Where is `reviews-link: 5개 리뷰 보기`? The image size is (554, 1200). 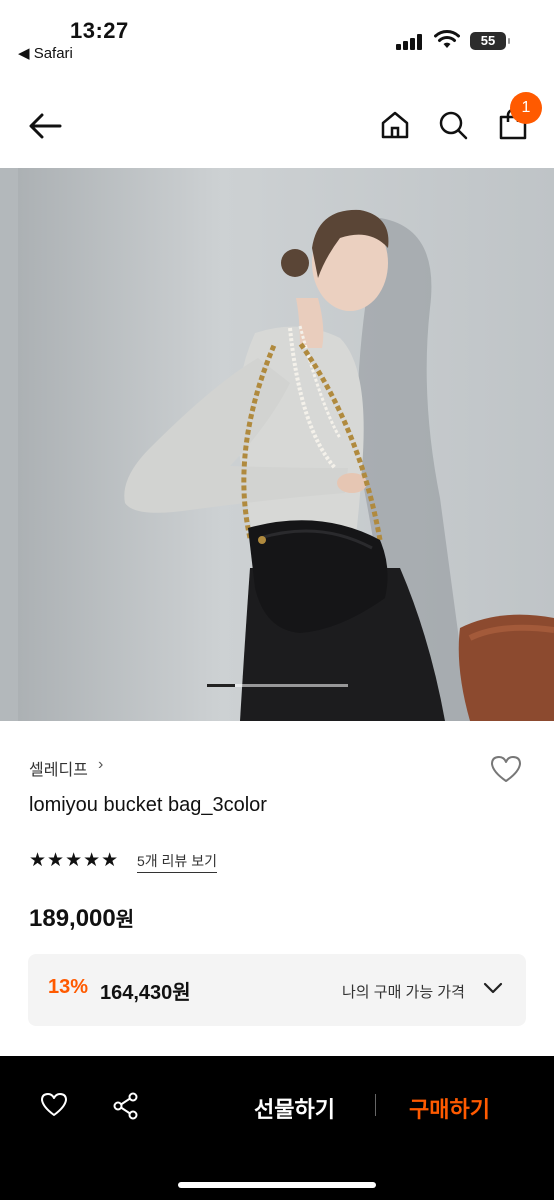
reviews-link: 5개 리뷰 보기 is located at coordinates (177, 862).